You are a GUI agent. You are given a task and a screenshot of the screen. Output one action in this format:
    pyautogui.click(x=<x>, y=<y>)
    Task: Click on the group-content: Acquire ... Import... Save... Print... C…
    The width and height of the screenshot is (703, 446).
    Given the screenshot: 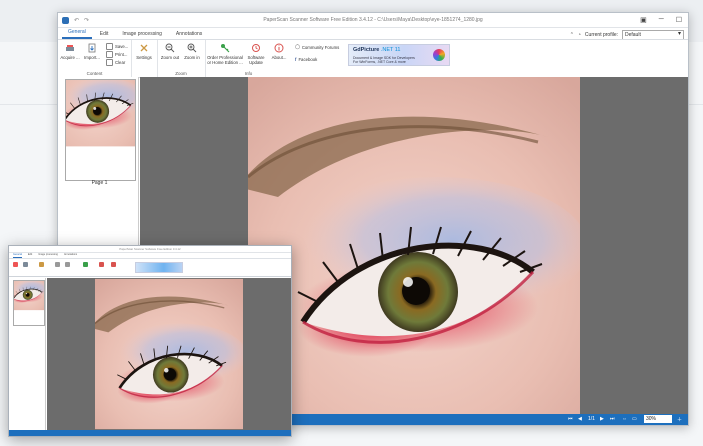 What is the action you would take?
    pyautogui.click(x=95, y=58)
    